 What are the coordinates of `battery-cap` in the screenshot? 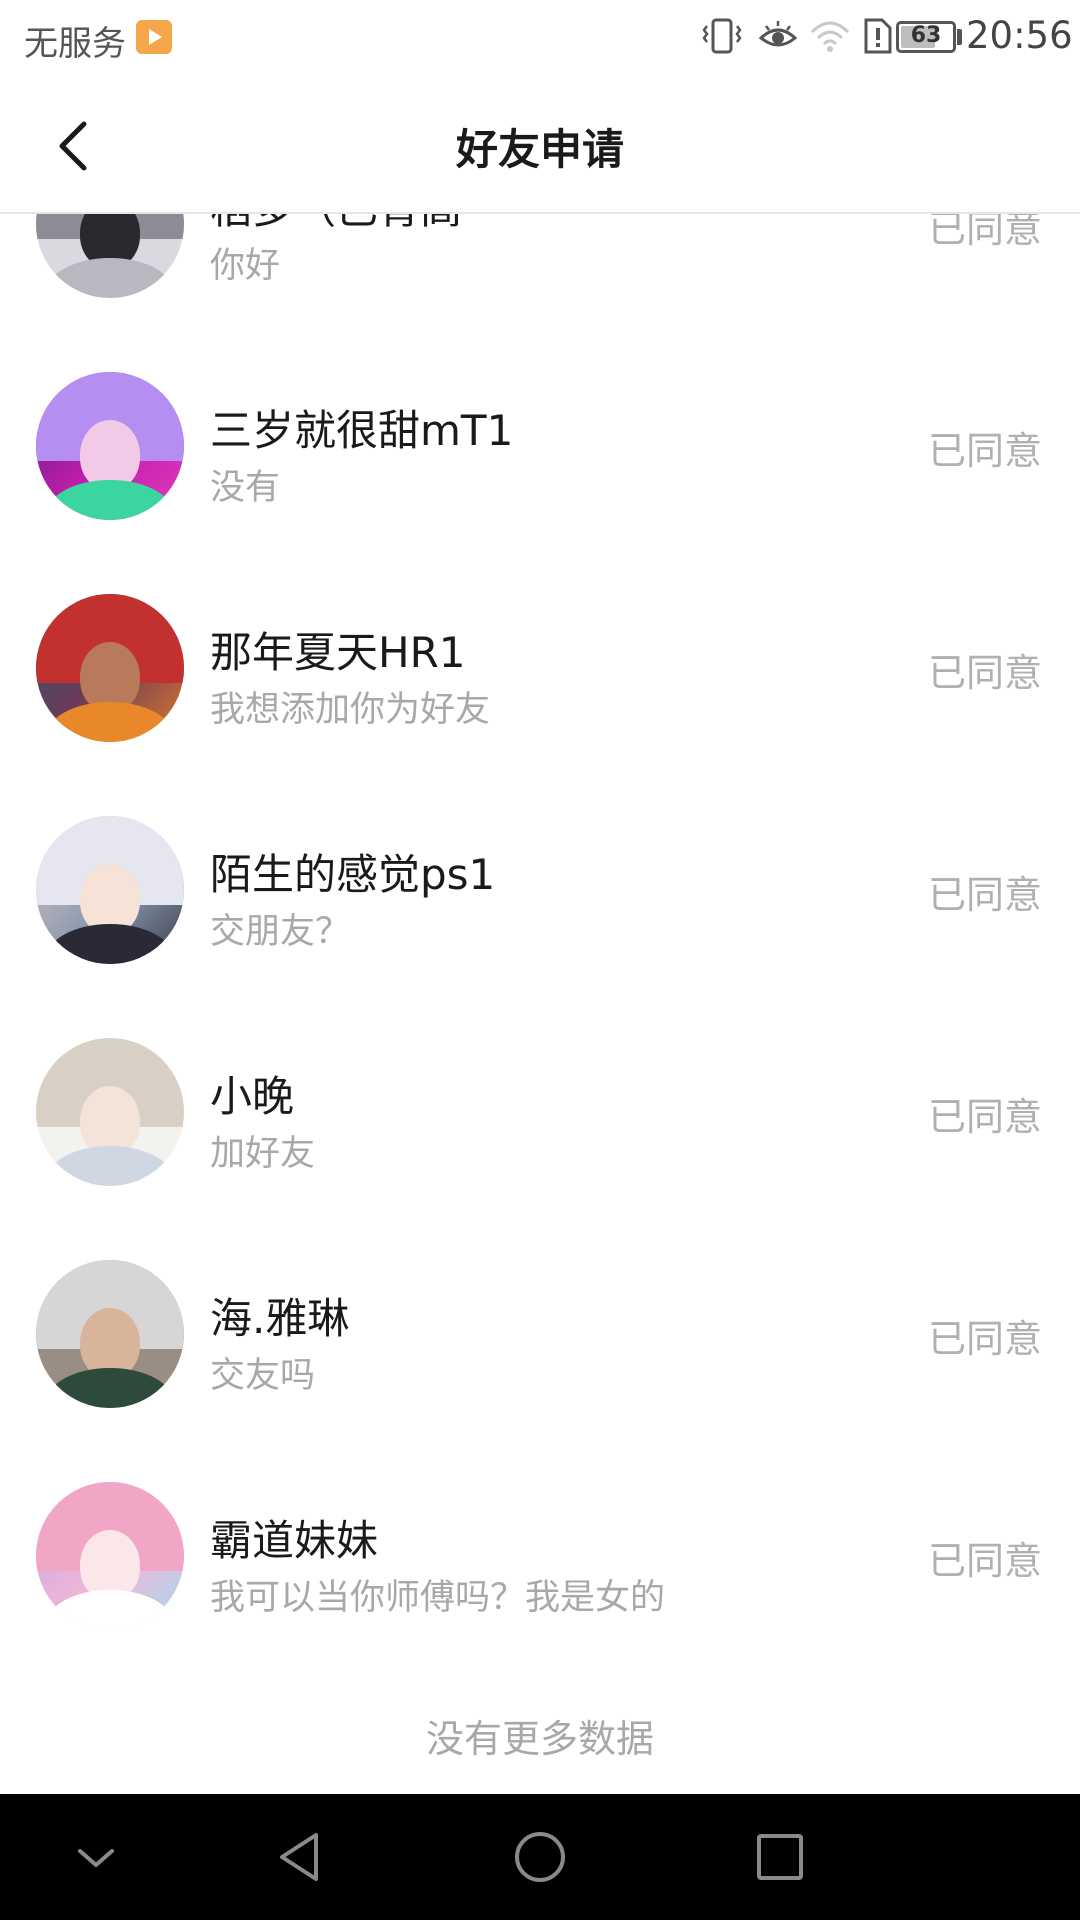 It's located at (959, 37).